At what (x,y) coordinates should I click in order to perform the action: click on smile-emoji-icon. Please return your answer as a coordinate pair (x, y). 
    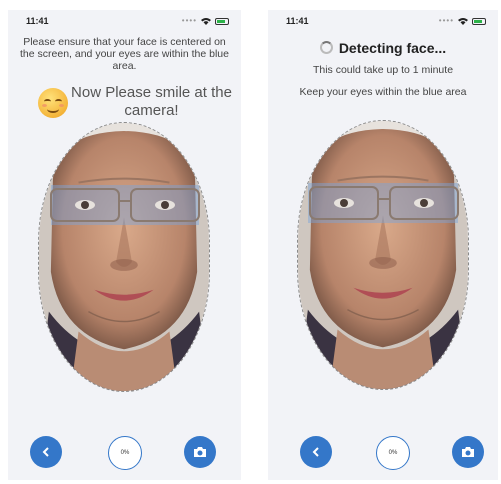
    Looking at the image, I should click on (53, 103).